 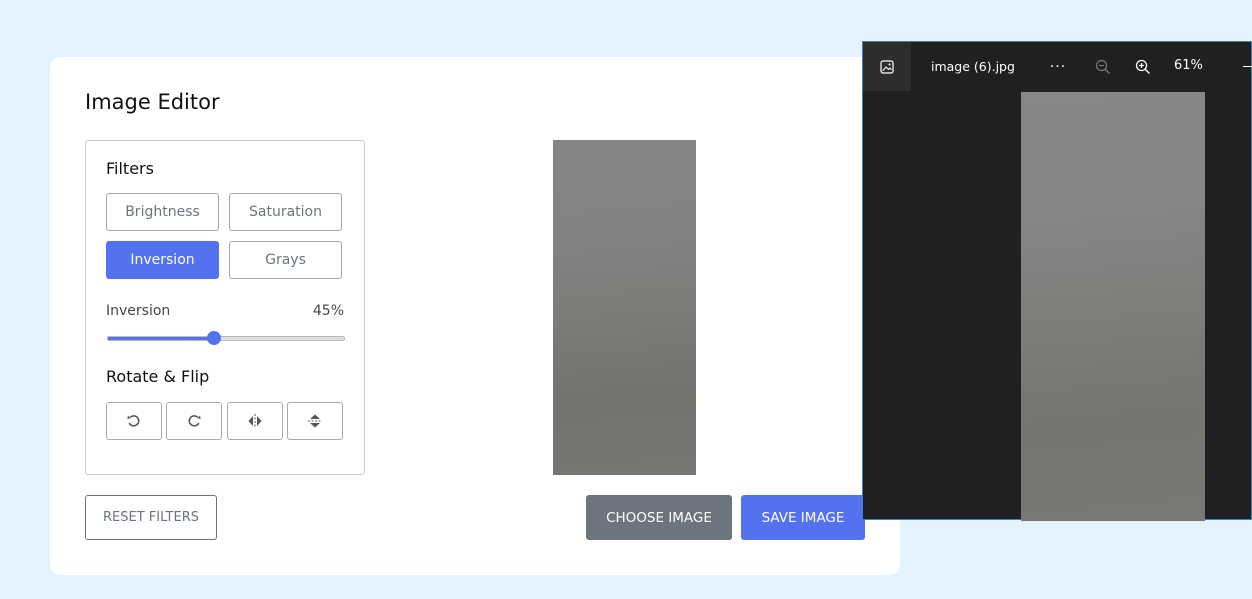 I want to click on zoom-in-icon, so click(x=1142, y=66).